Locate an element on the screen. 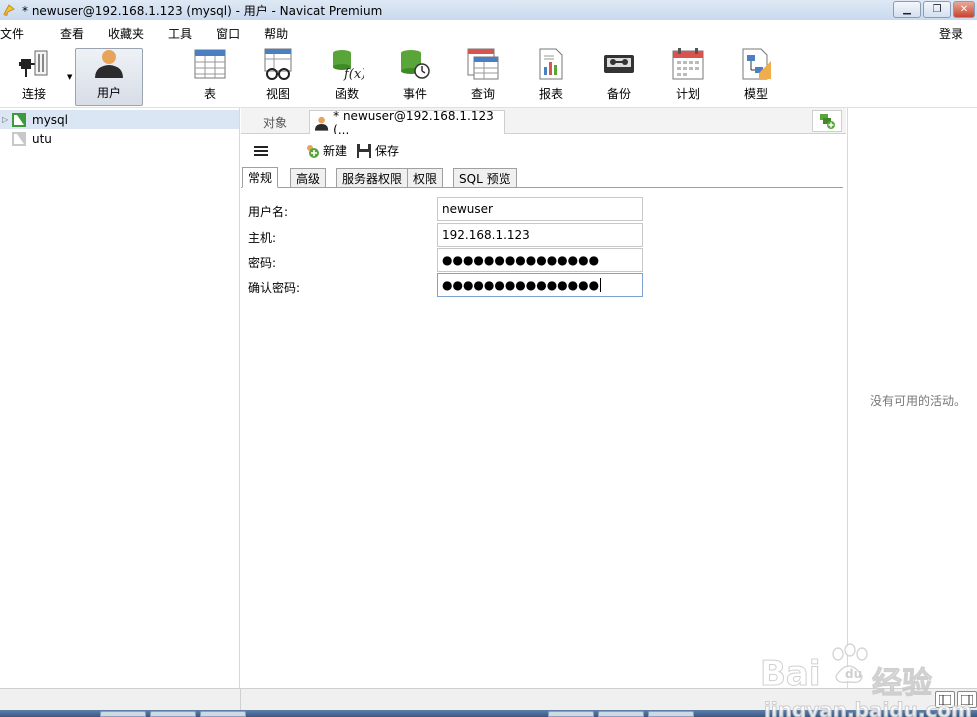 The image size is (977, 717). query-icon is located at coordinates (483, 64).